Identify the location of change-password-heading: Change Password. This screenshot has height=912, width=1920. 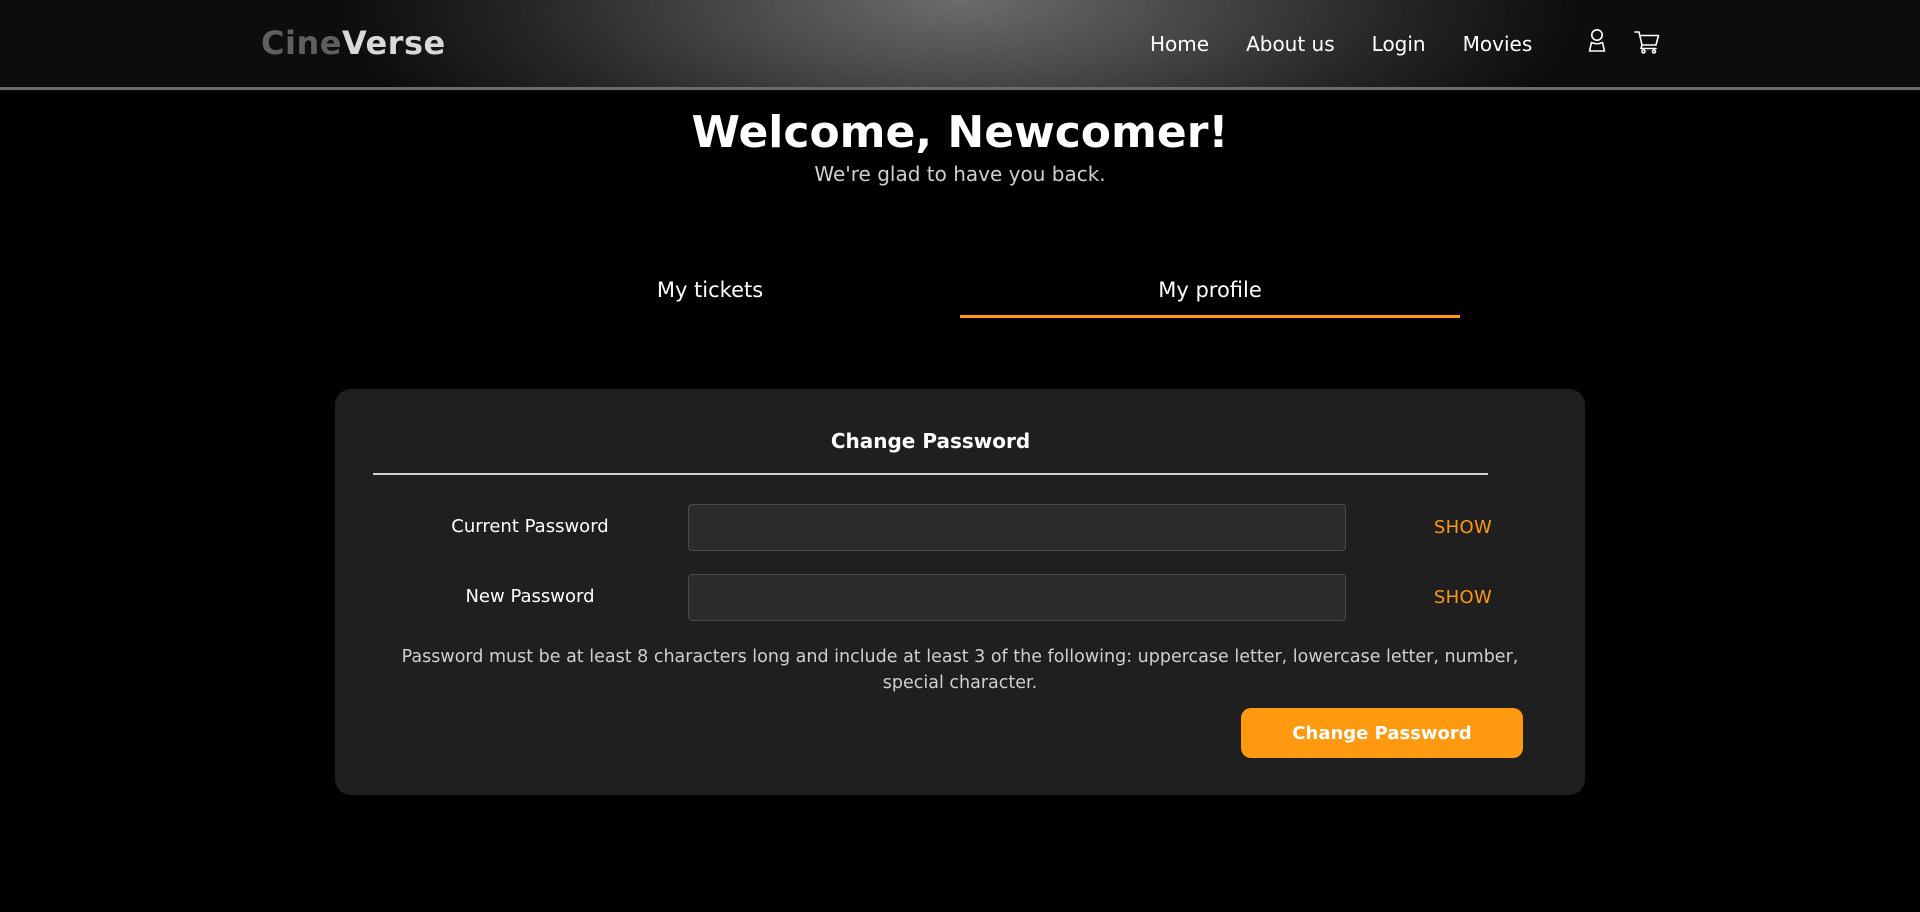
(930, 441).